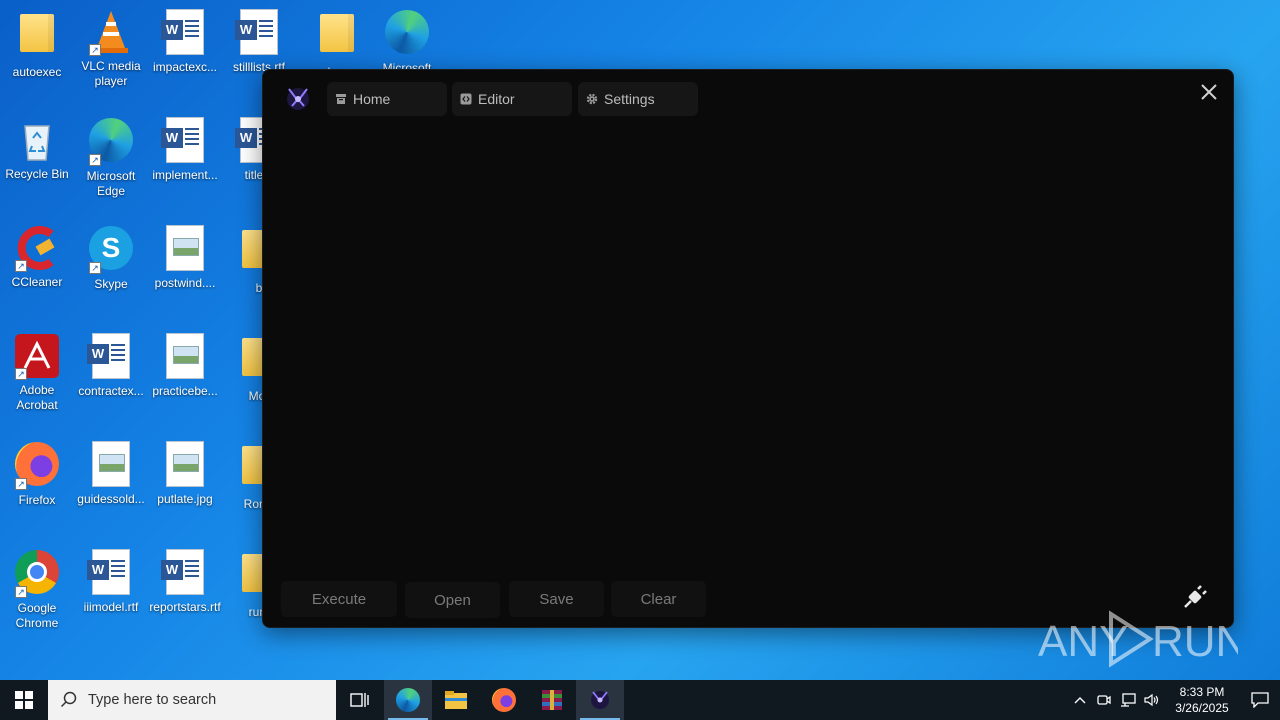  I want to click on camera-icon, so click(1104, 700).